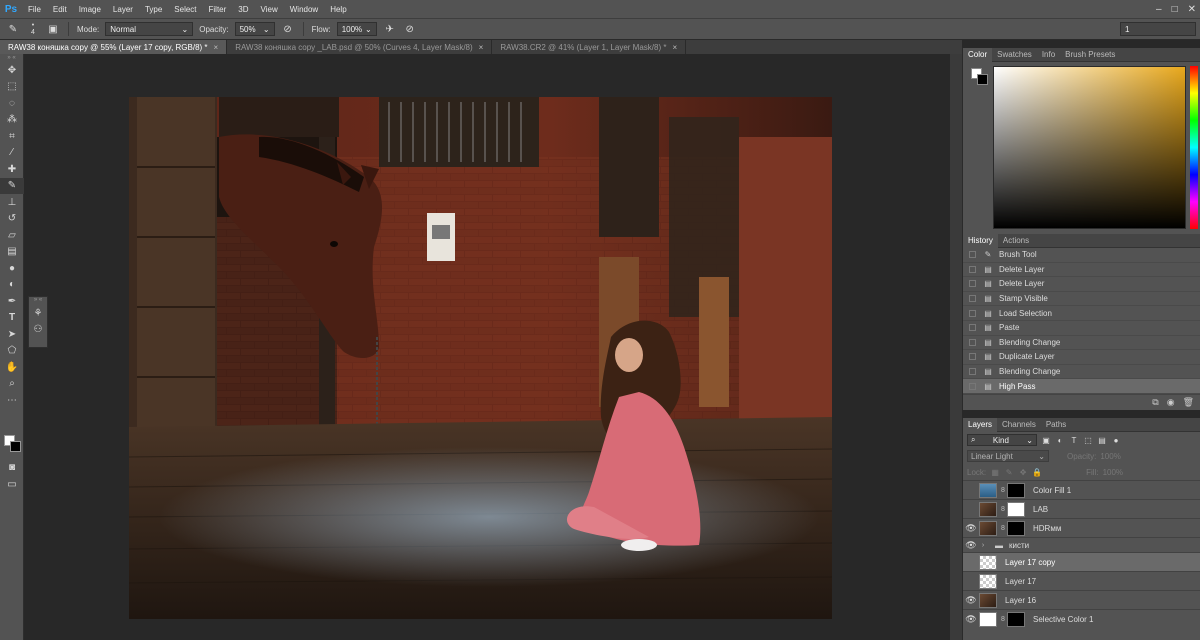  Describe the element at coordinates (980, 424) in the screenshot. I see `tab-layers: Layers` at that location.